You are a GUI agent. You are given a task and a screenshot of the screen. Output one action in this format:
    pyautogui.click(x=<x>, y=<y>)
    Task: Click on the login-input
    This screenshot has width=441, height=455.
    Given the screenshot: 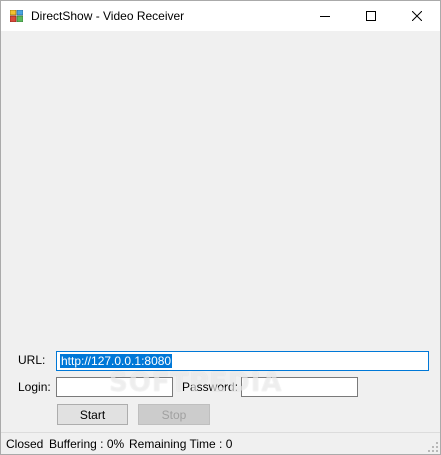 What is the action you would take?
    pyautogui.click(x=114, y=387)
    